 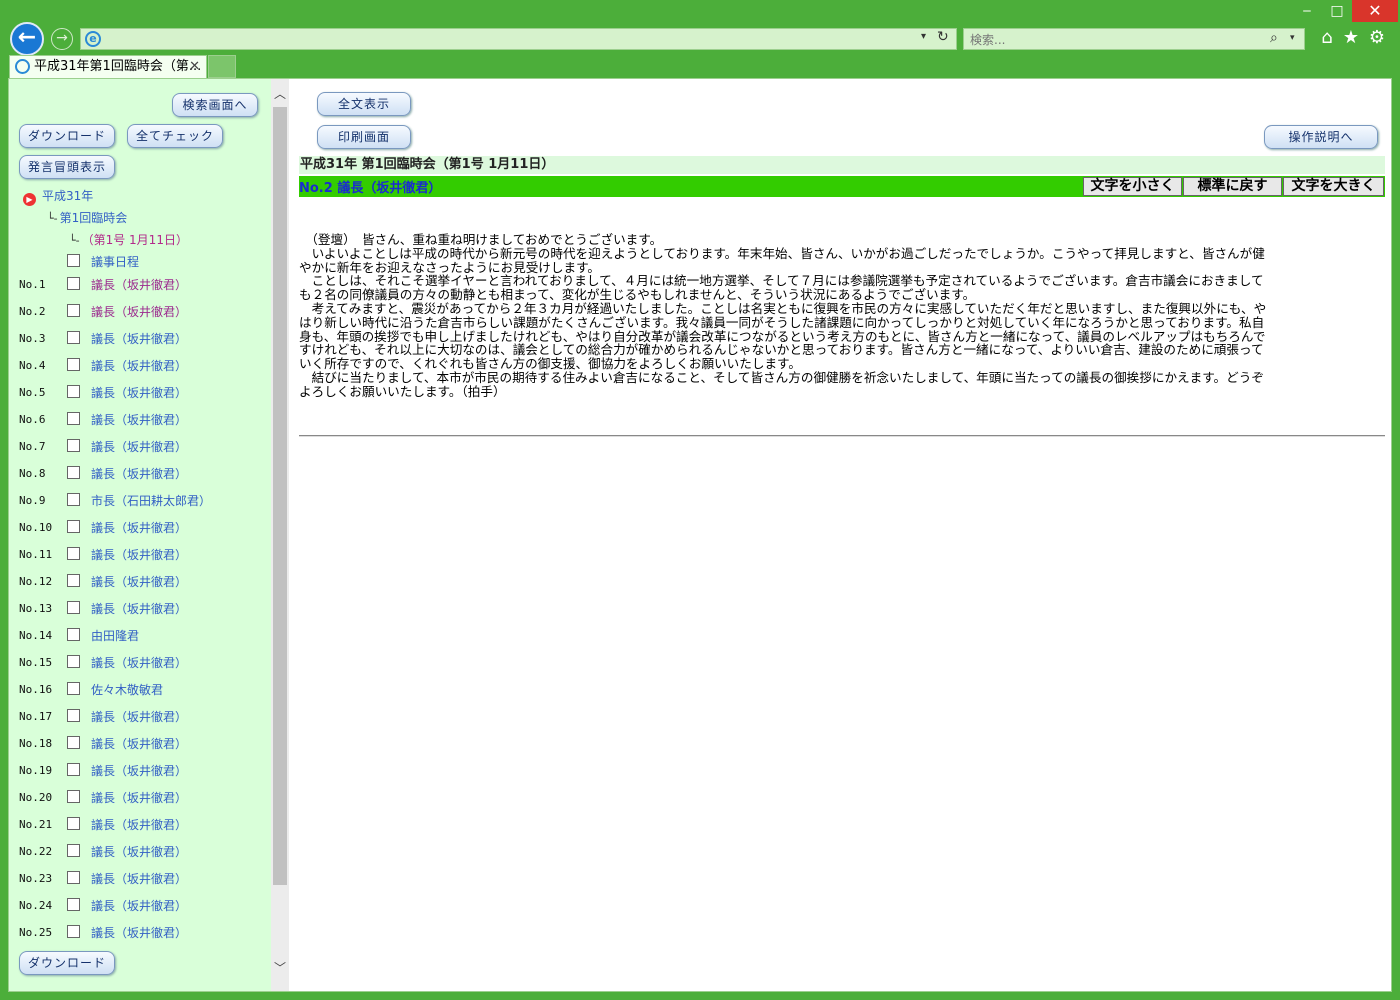 What do you see at coordinates (115, 261) in the screenshot?
I see `agenda-link: 議事日程` at bounding box center [115, 261].